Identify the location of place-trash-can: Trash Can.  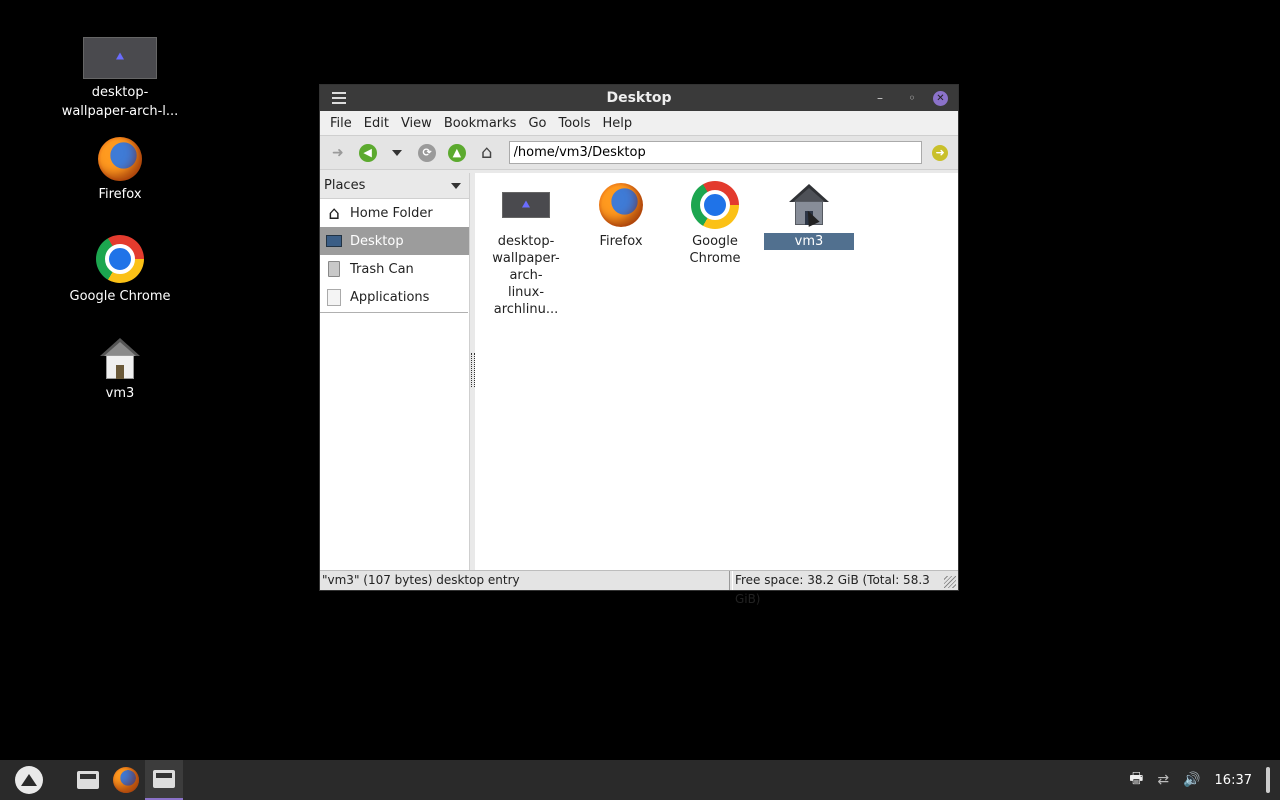
(394, 269).